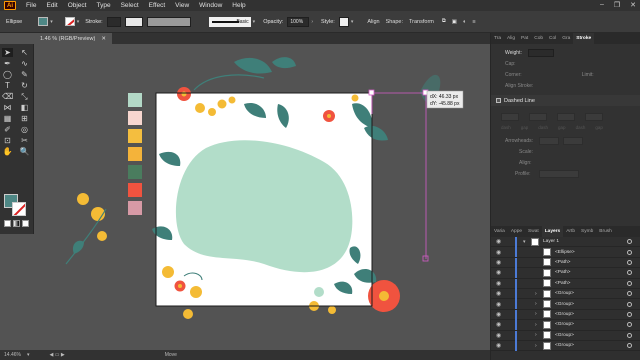 The image size is (640, 360). Describe the element at coordinates (551, 241) in the screenshot. I see `layer-name: Layer 1` at that location.